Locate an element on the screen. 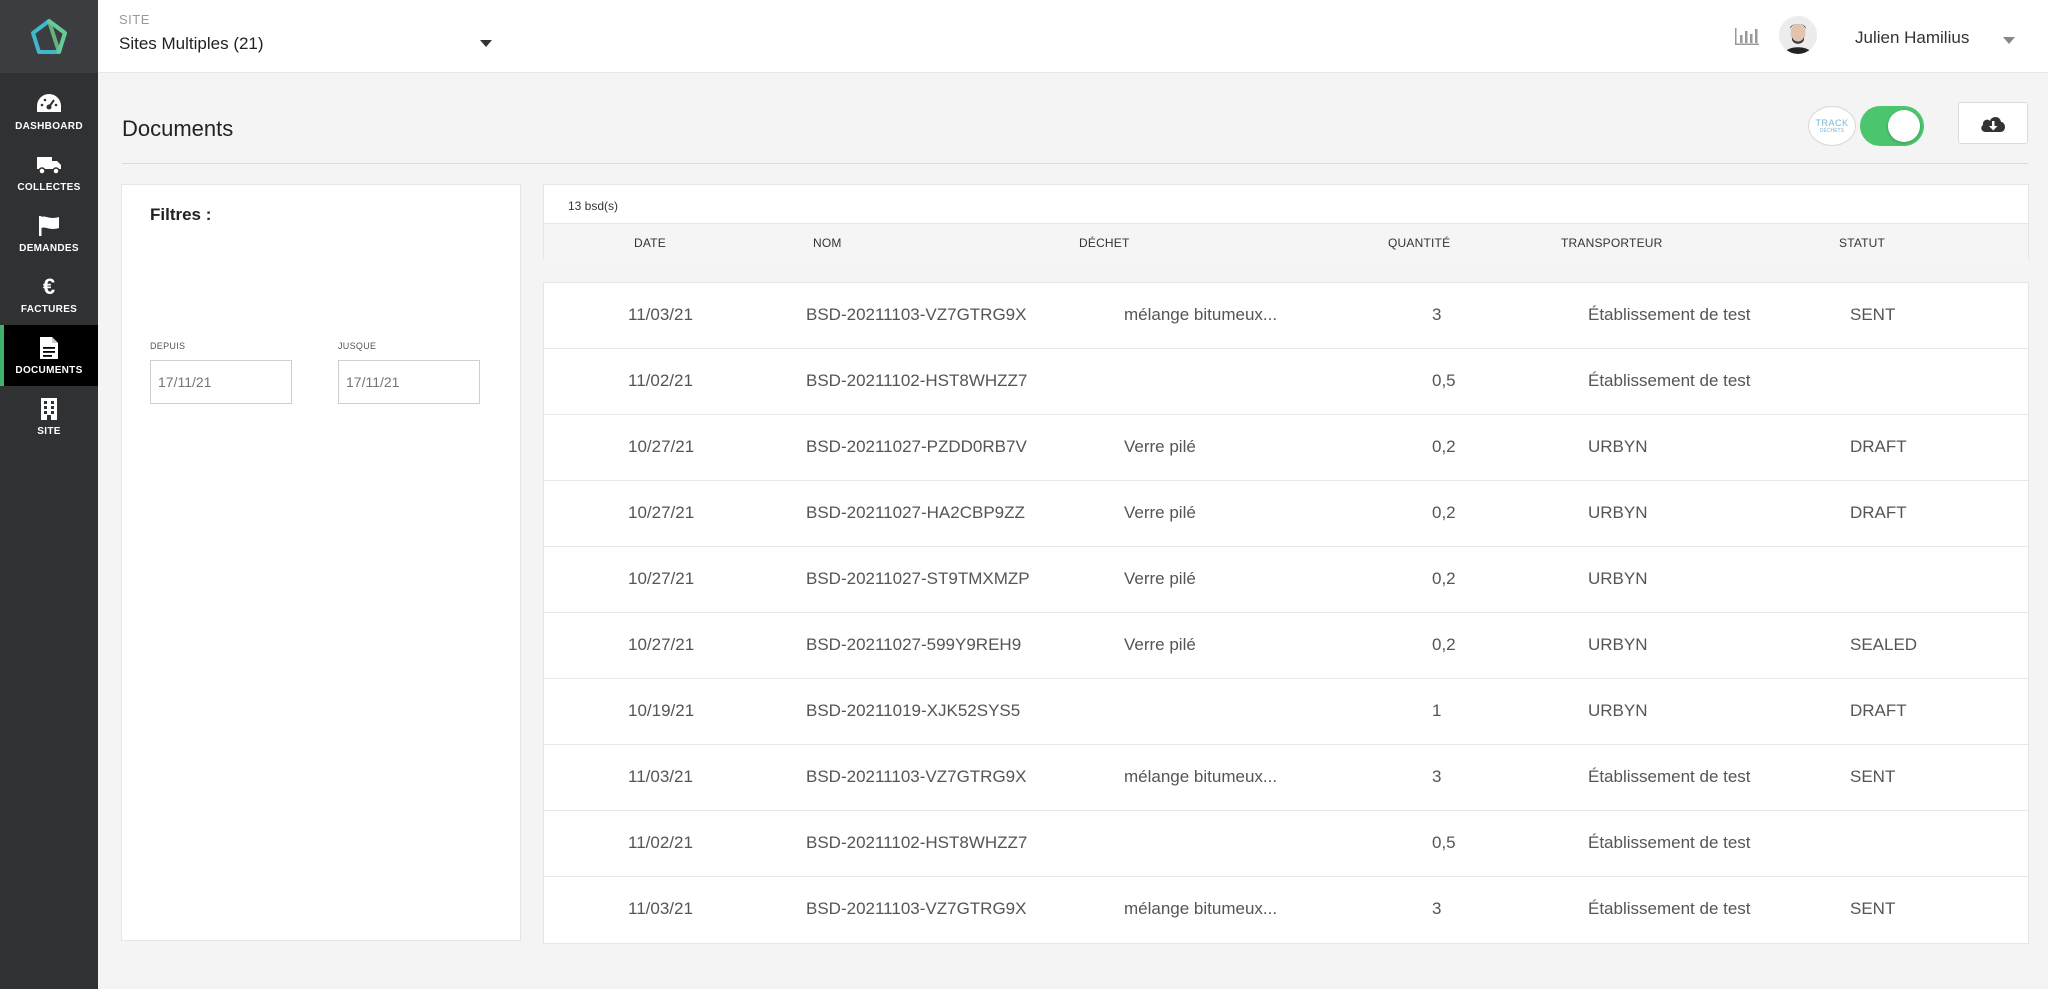  cell-date: 10/19/21 is located at coordinates (661, 710).